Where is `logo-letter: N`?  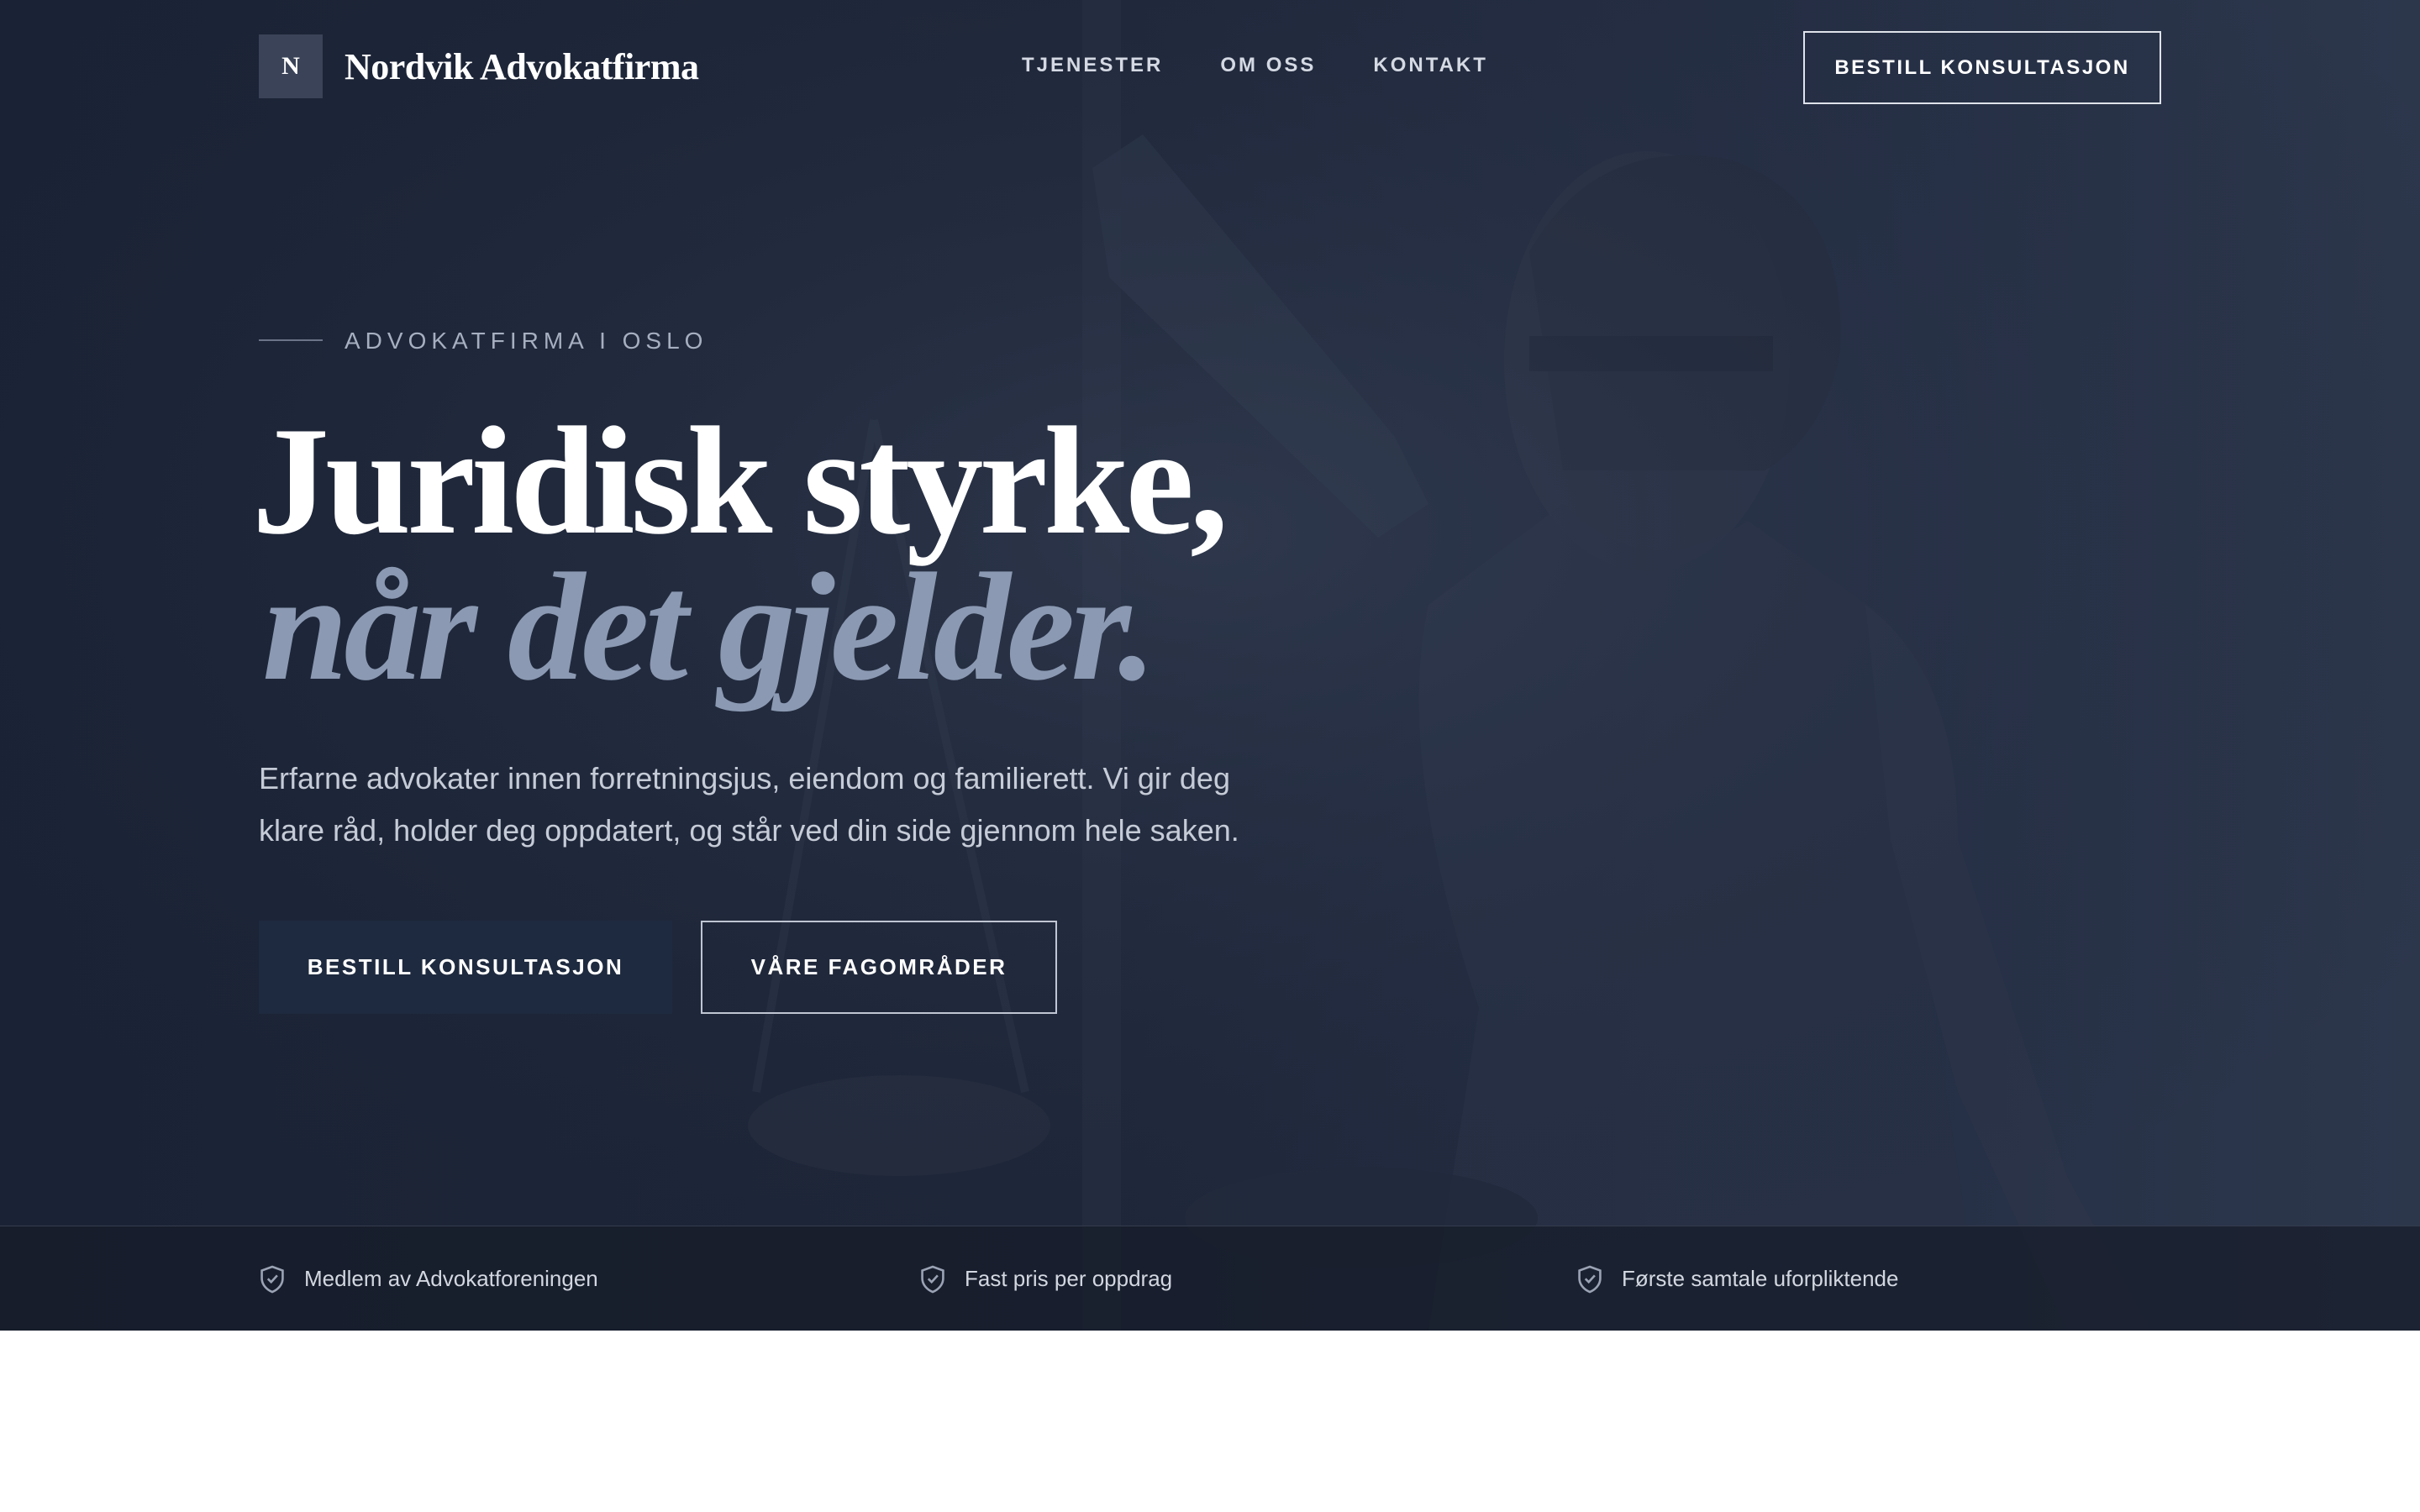 logo-letter: N is located at coordinates (291, 66).